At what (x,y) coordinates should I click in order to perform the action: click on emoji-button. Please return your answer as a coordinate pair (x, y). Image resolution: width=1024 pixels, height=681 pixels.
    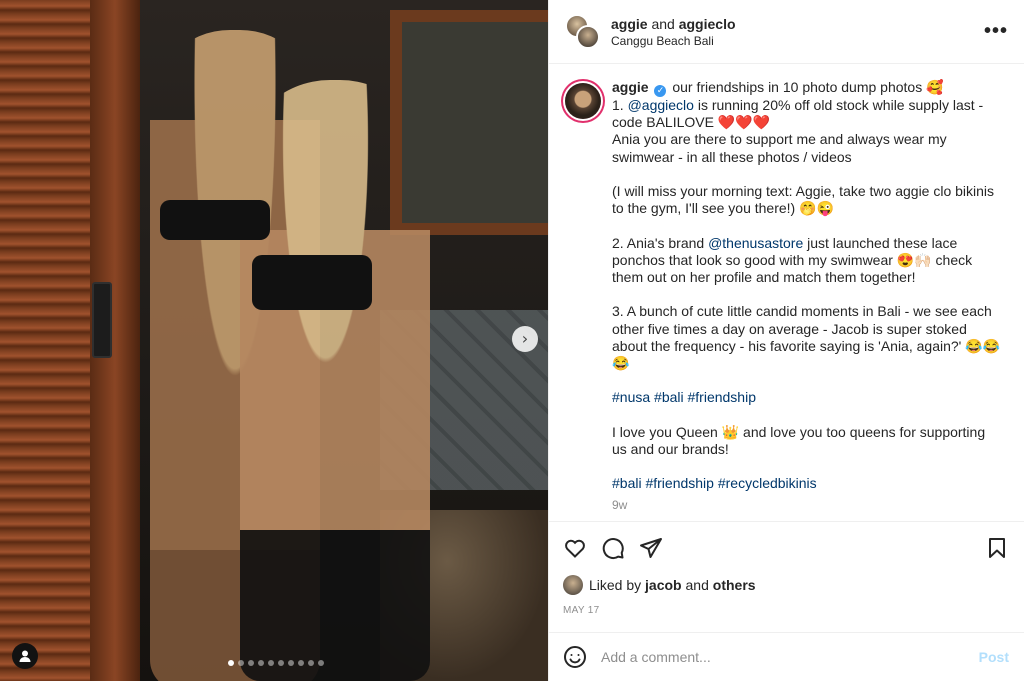
    Looking at the image, I should click on (575, 657).